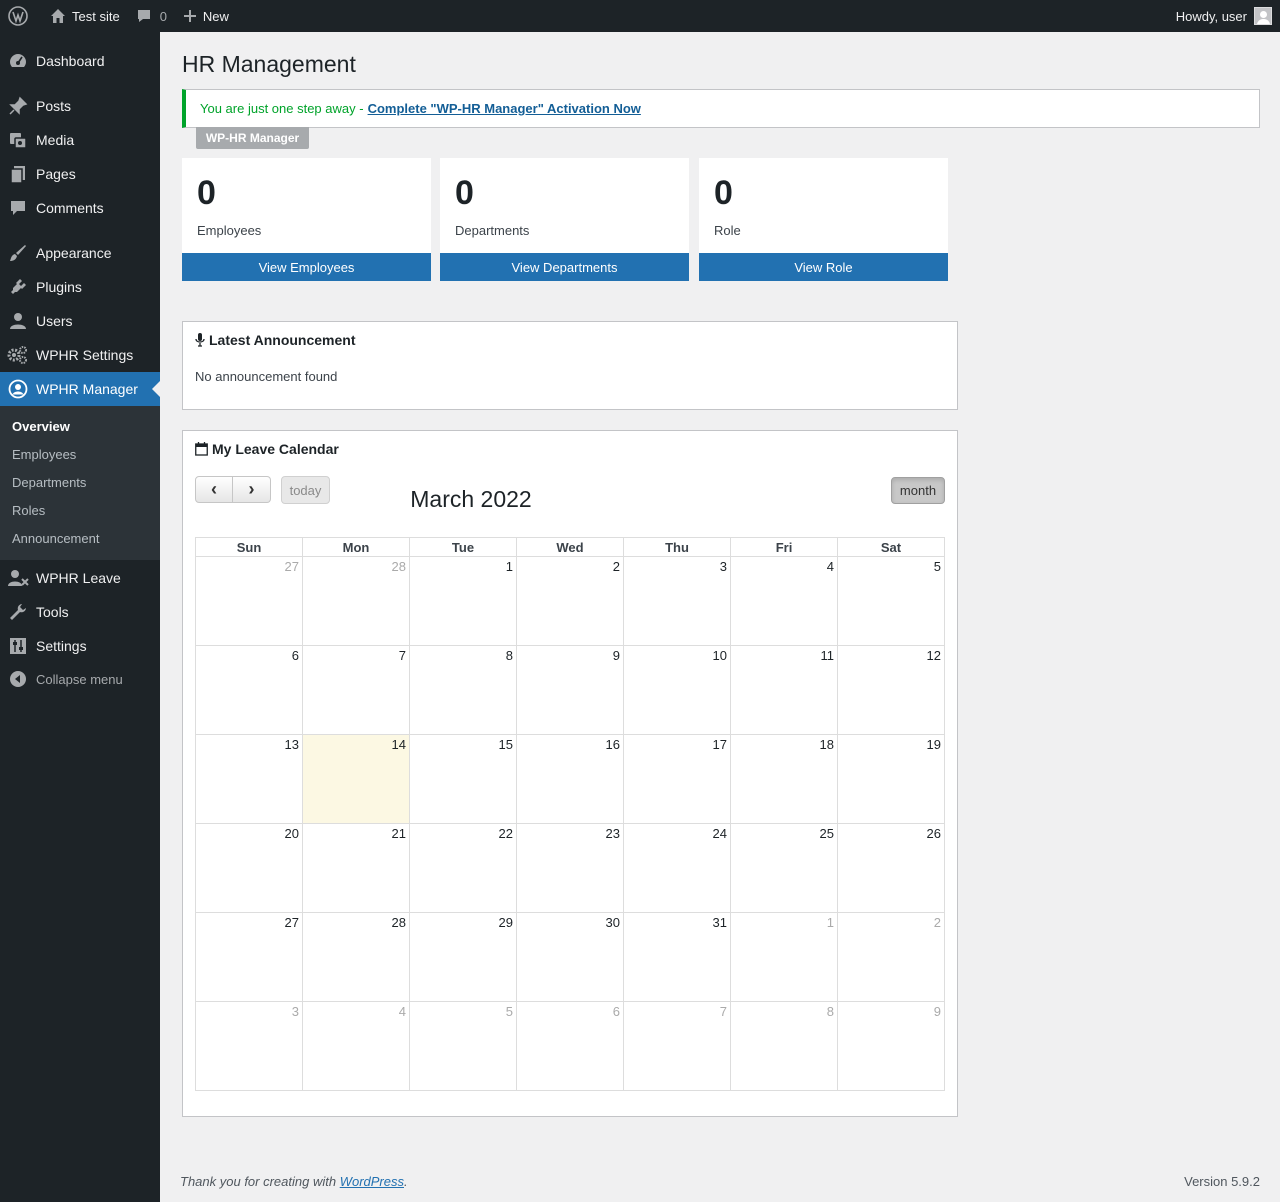  I want to click on calendar-week-row: 3456789, so click(570, 1046).